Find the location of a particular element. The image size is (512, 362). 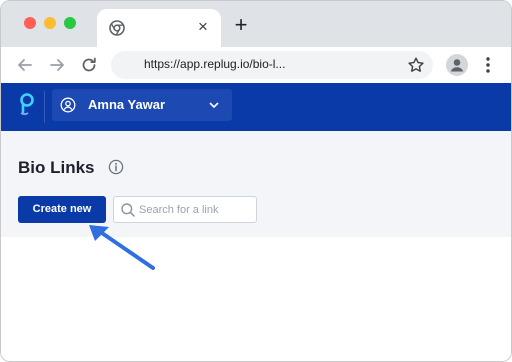

search-icon is located at coordinates (128, 210).